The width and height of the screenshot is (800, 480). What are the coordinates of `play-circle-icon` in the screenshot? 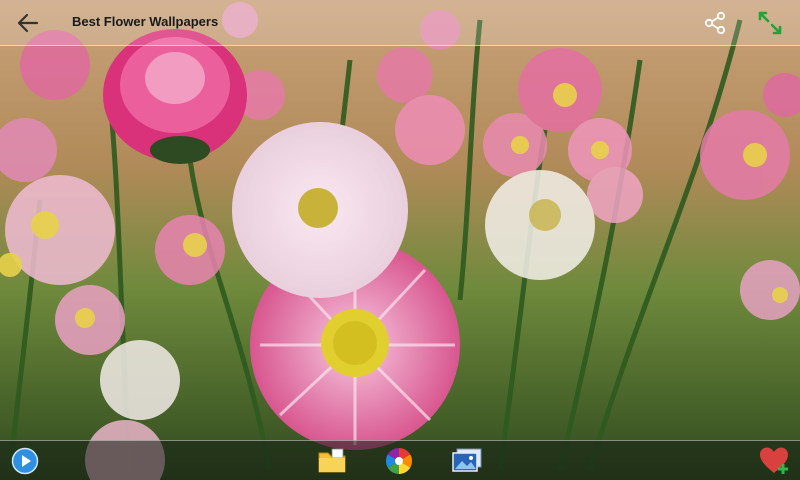 It's located at (25, 461).